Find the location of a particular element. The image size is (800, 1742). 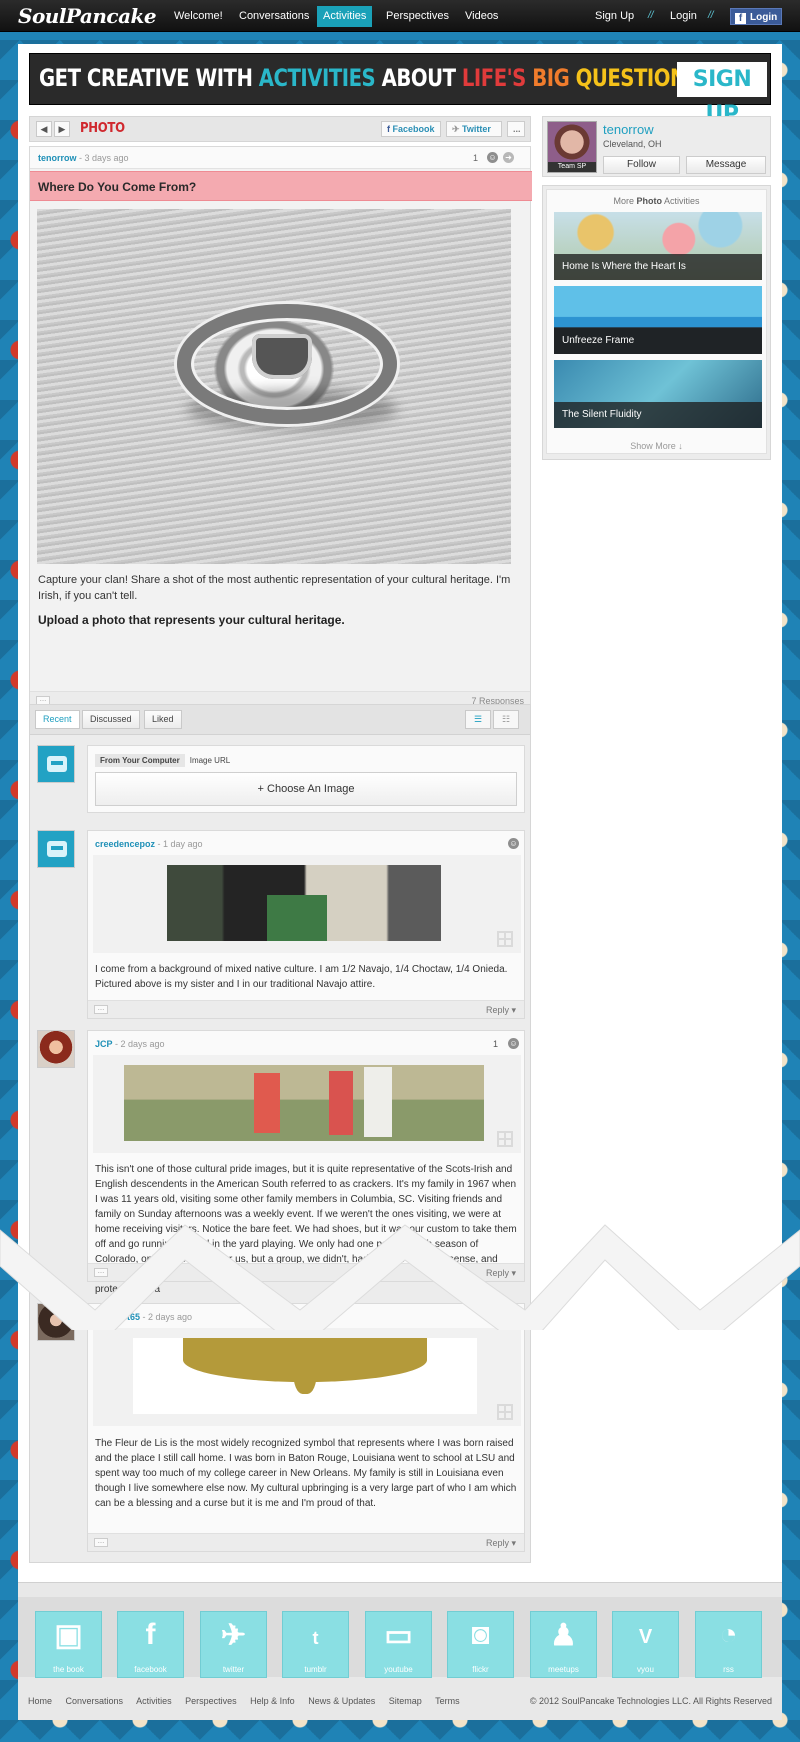

rss-link: ◔ rss is located at coordinates (728, 1644).